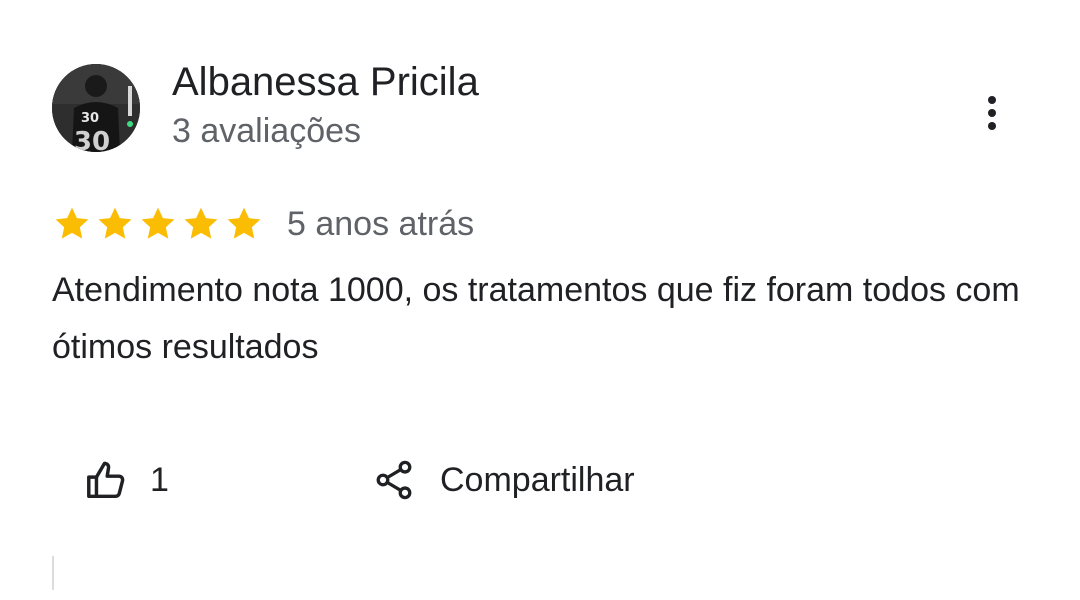 This screenshot has width=1080, height=600. What do you see at coordinates (90, 118) in the screenshot?
I see `avatar-jersey-number: 30` at bounding box center [90, 118].